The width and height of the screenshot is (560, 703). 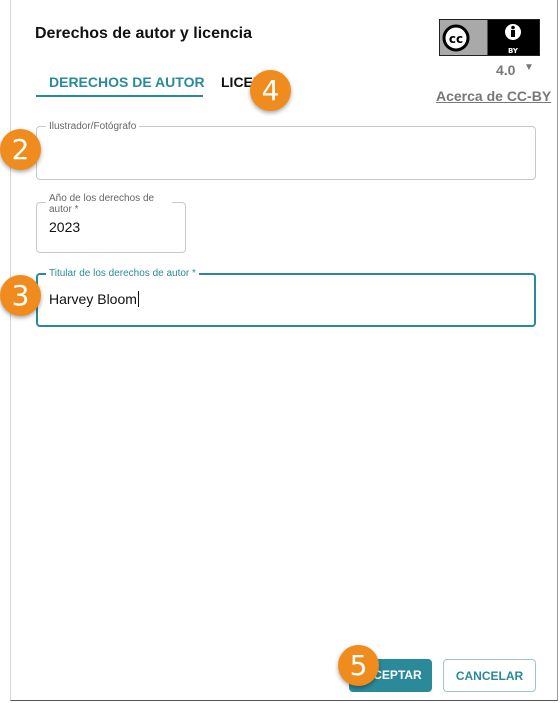 What do you see at coordinates (119, 96) in the screenshot?
I see `active-tab-indicator` at bounding box center [119, 96].